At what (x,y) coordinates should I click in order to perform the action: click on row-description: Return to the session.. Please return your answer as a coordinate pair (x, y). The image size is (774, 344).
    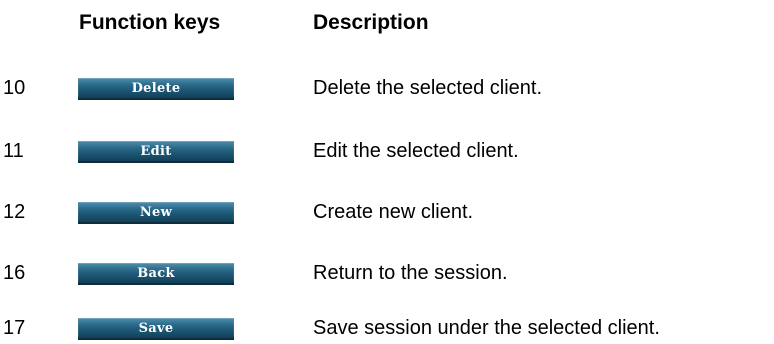
    Looking at the image, I should click on (410, 273).